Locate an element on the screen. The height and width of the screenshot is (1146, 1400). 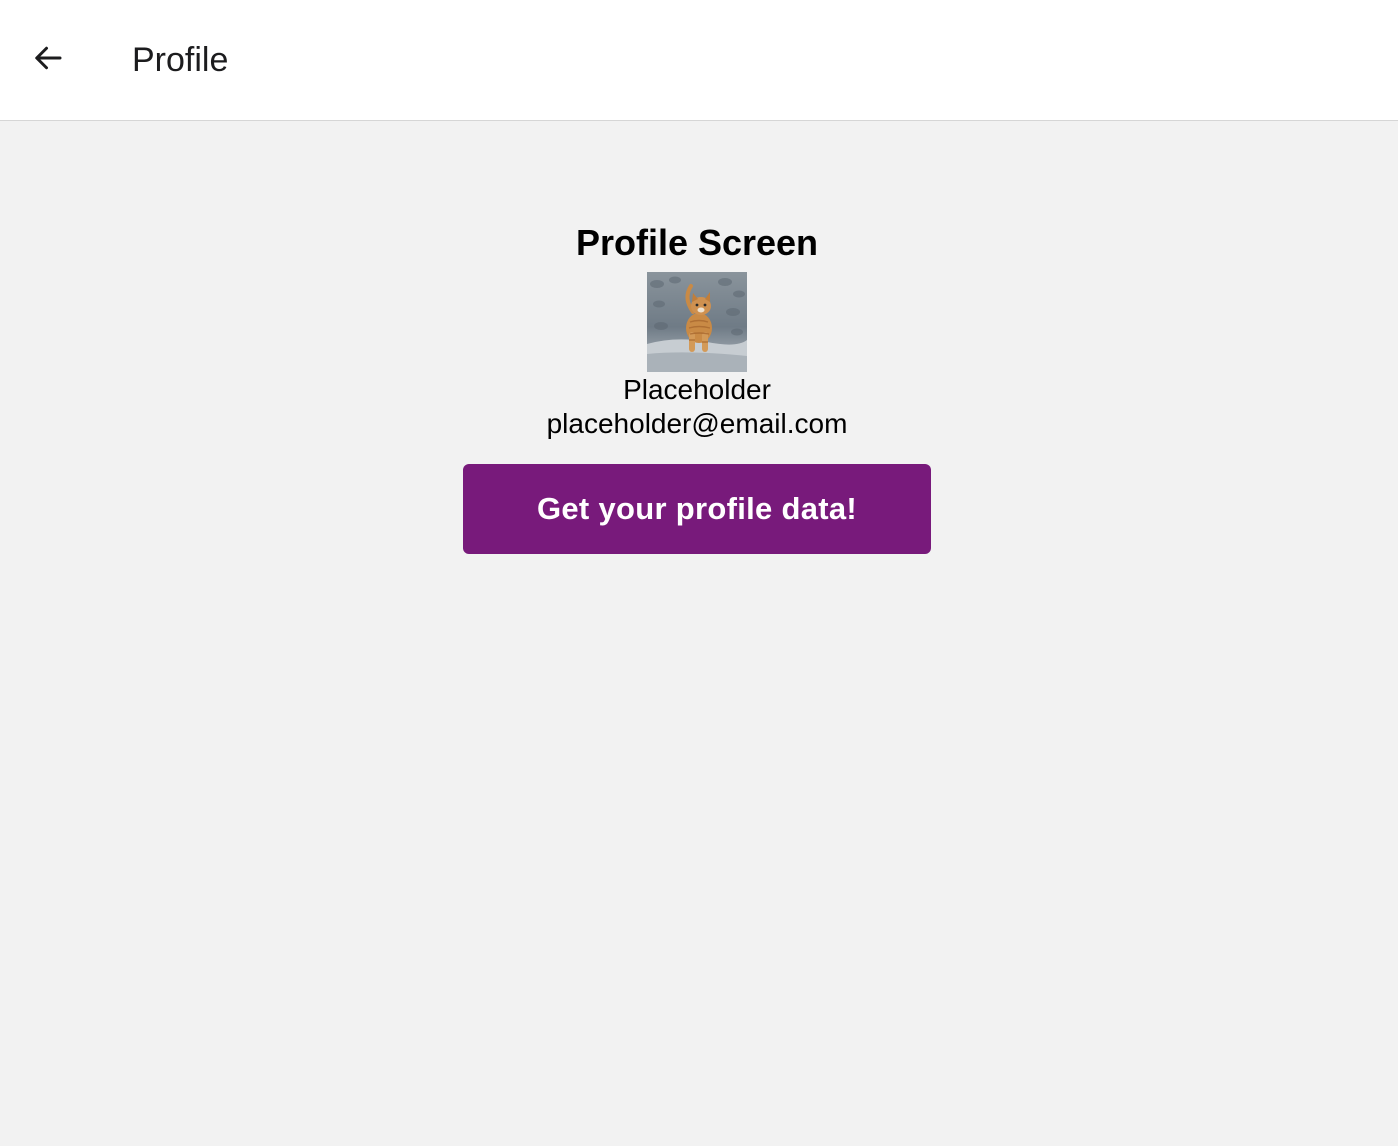
get-profile-data-button: Get your profile data! is located at coordinates (697, 509).